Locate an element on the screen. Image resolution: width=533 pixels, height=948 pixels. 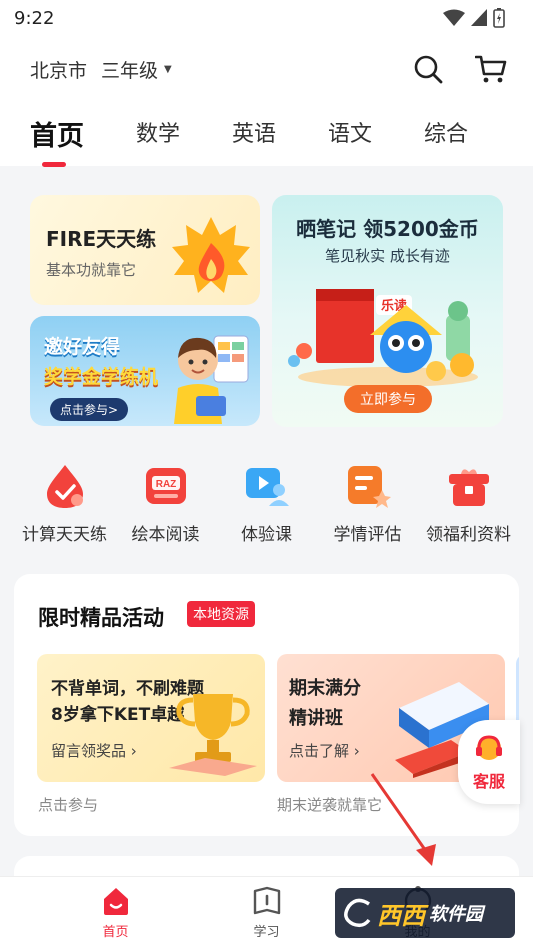
final-card-cta: 点击了解 › is located at coordinates (324, 750).